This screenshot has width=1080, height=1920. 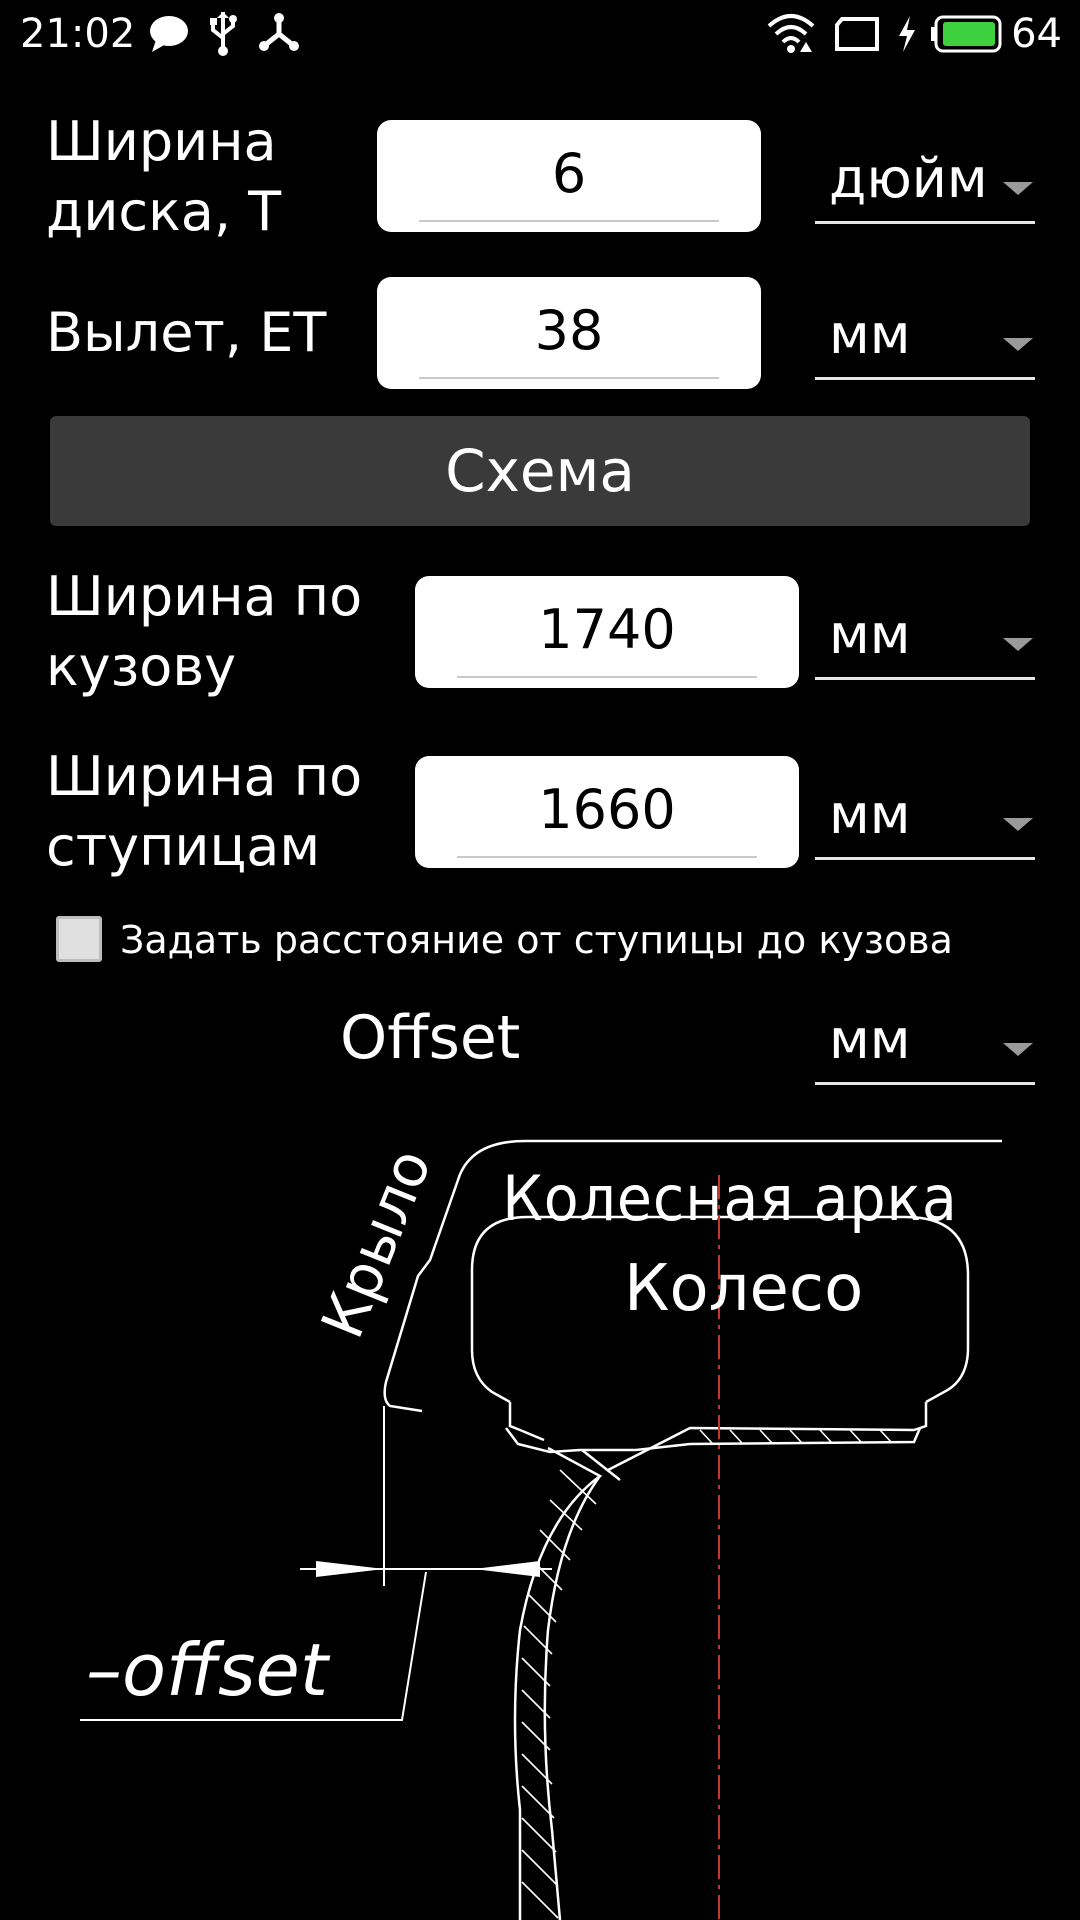 I want to click on rim-width-value: 6, so click(x=569, y=173).